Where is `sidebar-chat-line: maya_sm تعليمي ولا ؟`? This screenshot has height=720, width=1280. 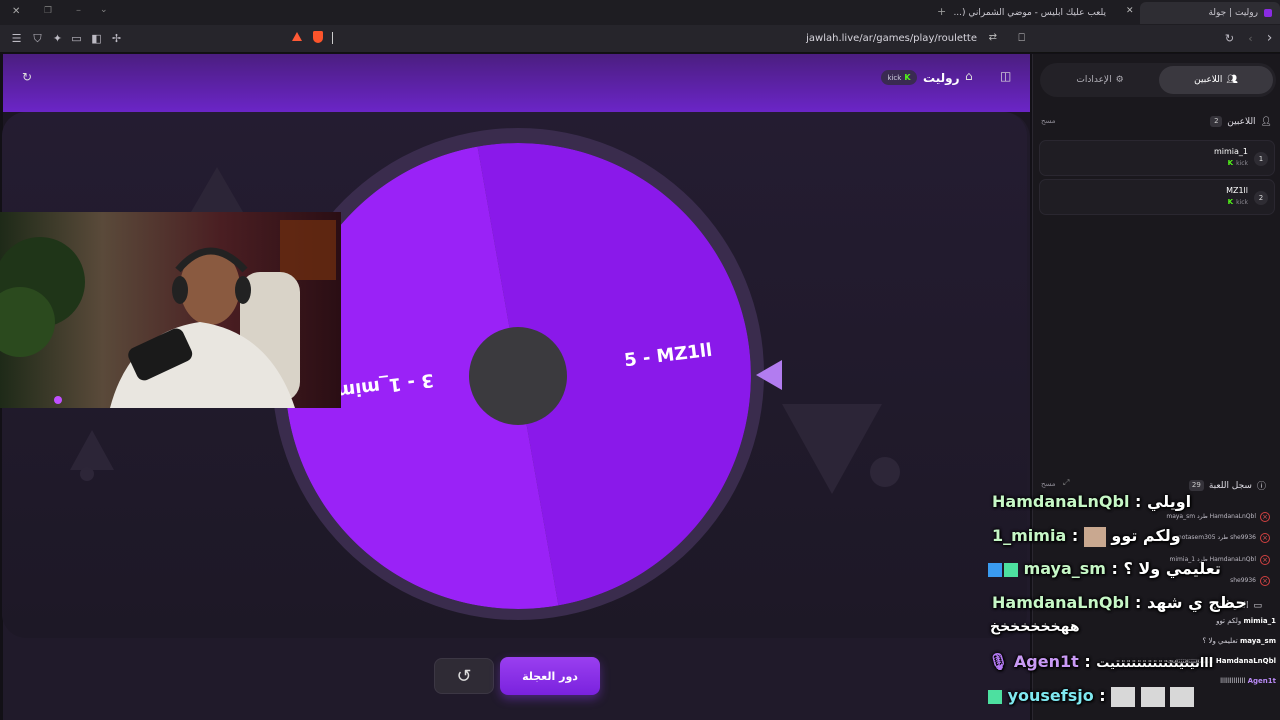 sidebar-chat-line: maya_sm تعليمي ولا ؟ is located at coordinates (1239, 641).